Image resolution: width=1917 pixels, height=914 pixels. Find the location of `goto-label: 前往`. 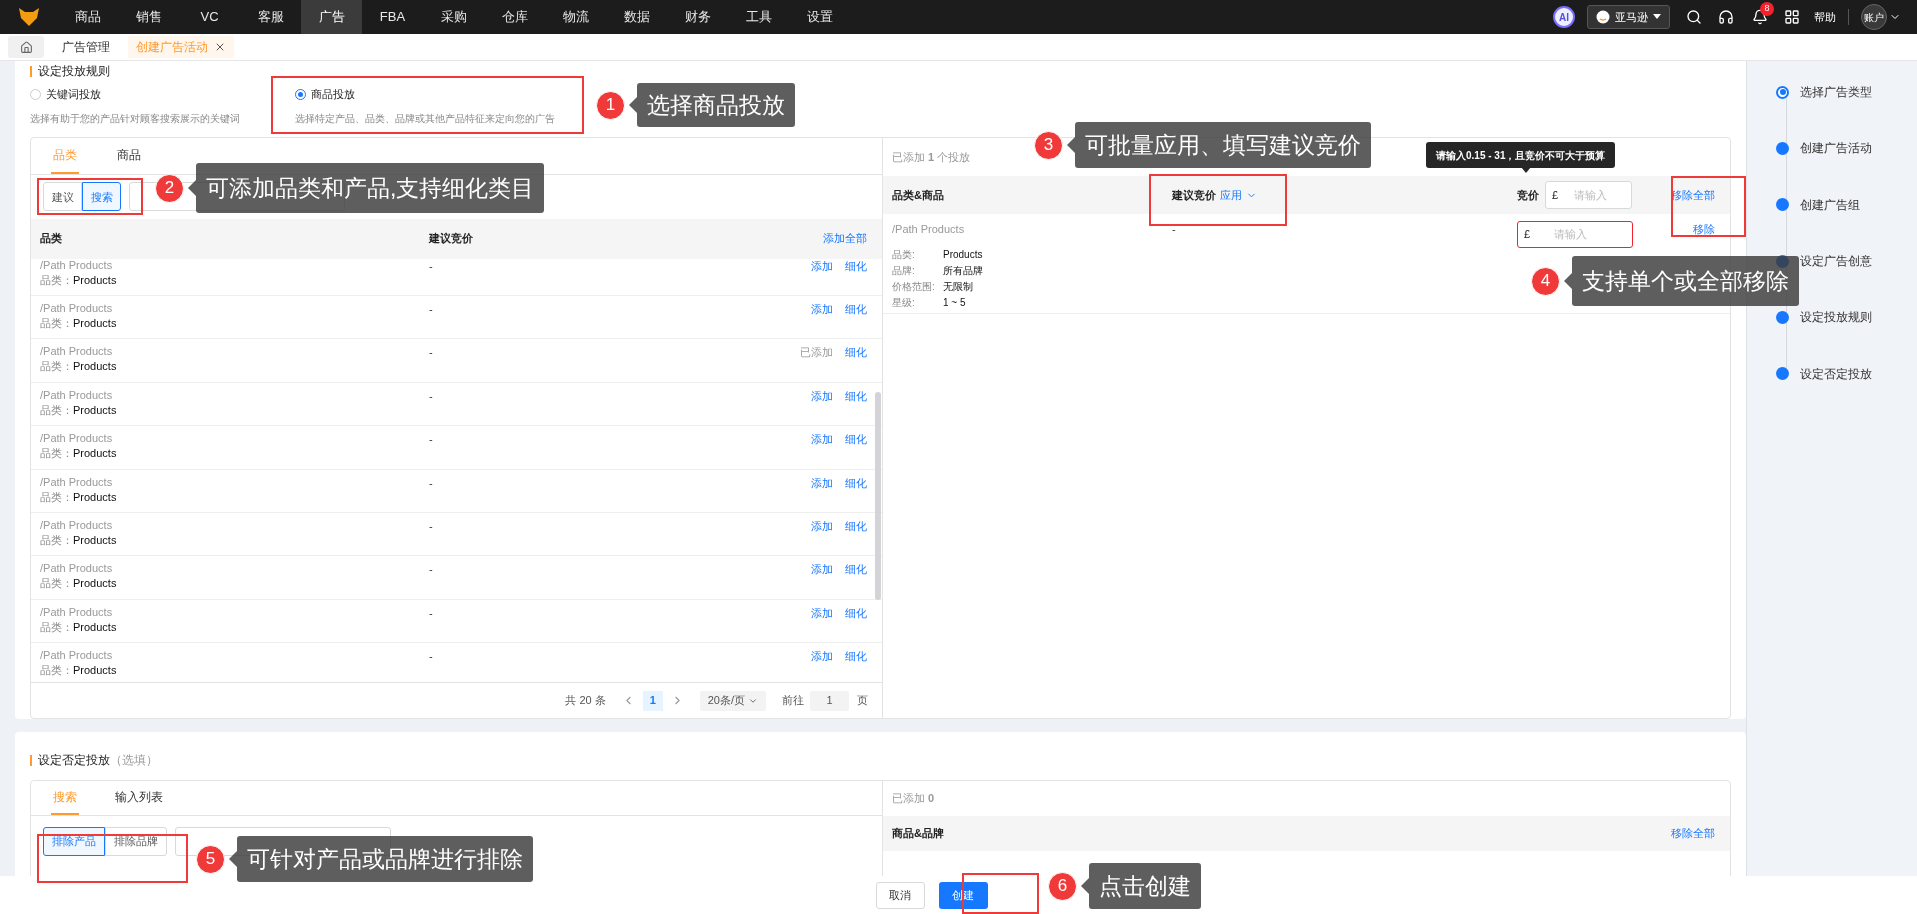

goto-label: 前往 is located at coordinates (793, 701).